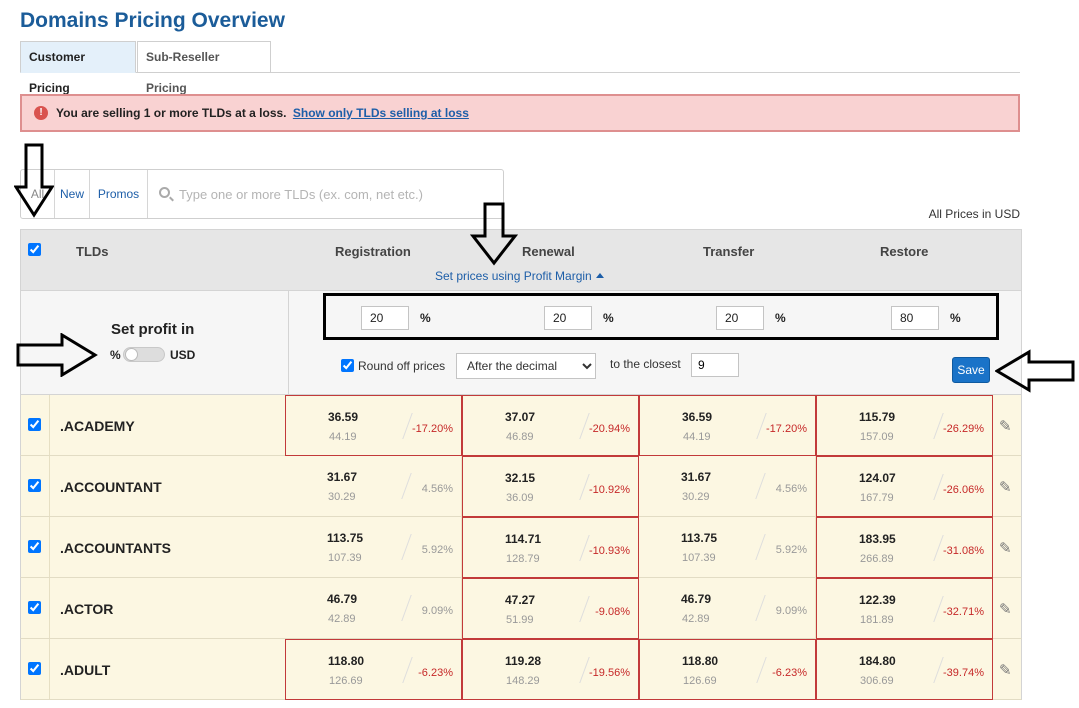 The width and height of the screenshot is (1079, 708). Describe the element at coordinates (661, 316) in the screenshot. I see `profit-percent-row: % % % %` at that location.